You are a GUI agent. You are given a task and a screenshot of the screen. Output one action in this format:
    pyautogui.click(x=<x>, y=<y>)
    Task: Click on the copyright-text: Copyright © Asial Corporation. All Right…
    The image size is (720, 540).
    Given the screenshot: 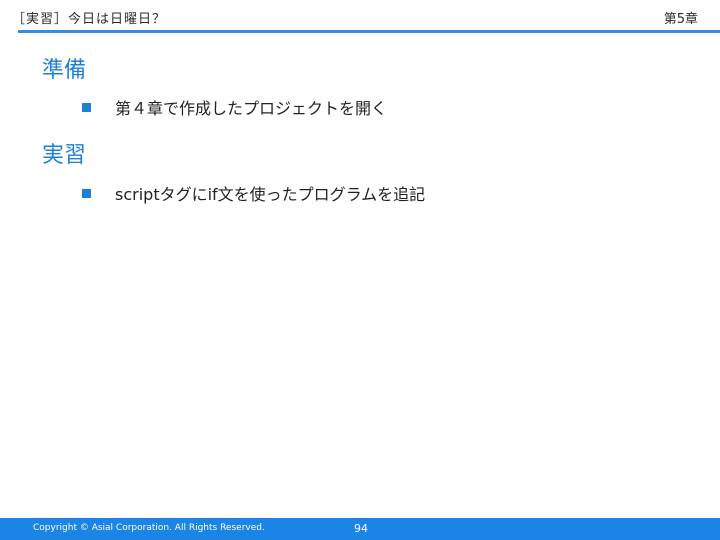 What is the action you would take?
    pyautogui.click(x=149, y=528)
    